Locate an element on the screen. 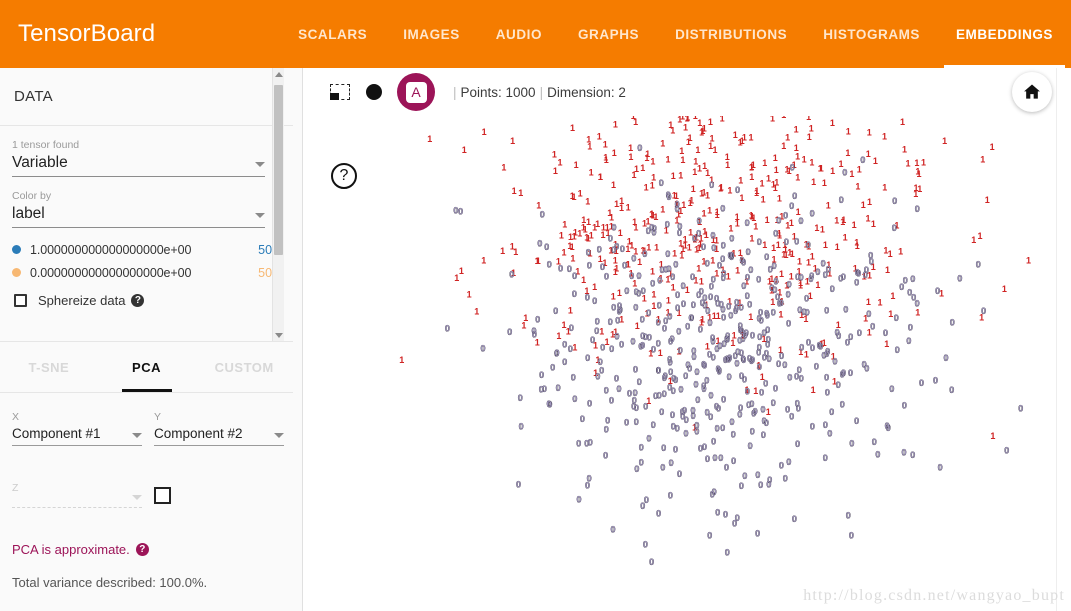 The width and height of the screenshot is (1071, 611). legend-item: 0.000000000000000000e+00 500 is located at coordinates (146, 272).